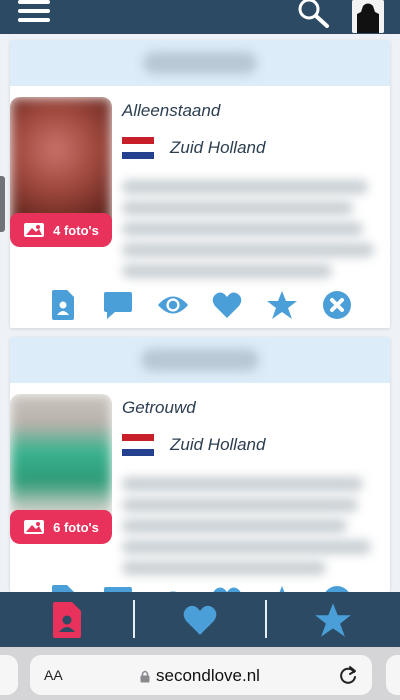 The width and height of the screenshot is (400, 700). I want to click on photo-count-badge: 6 foto's, so click(61, 527).